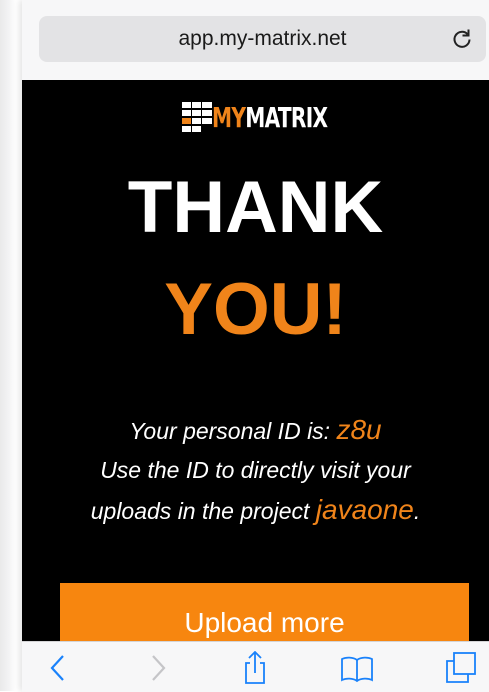  What do you see at coordinates (255, 309) in the screenshot?
I see `you-heading: YOU!` at bounding box center [255, 309].